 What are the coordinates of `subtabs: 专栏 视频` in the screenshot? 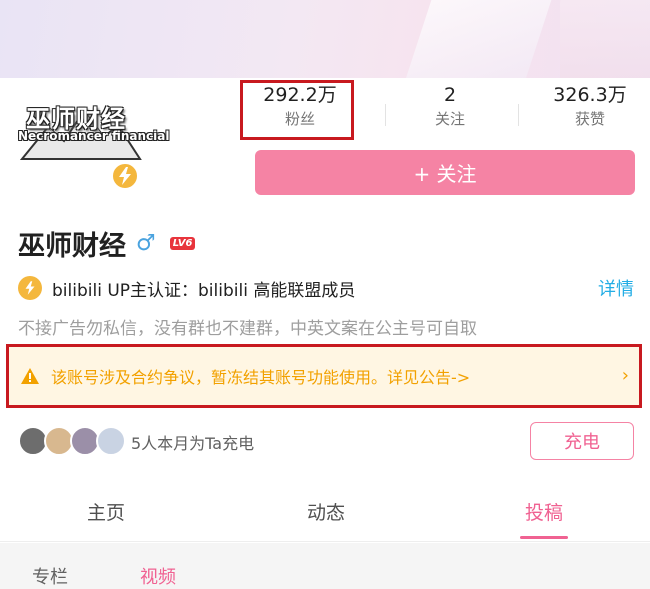 It's located at (325, 566).